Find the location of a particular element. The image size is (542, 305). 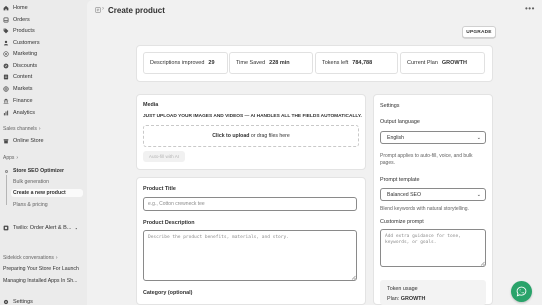

select-value: English is located at coordinates (396, 137).